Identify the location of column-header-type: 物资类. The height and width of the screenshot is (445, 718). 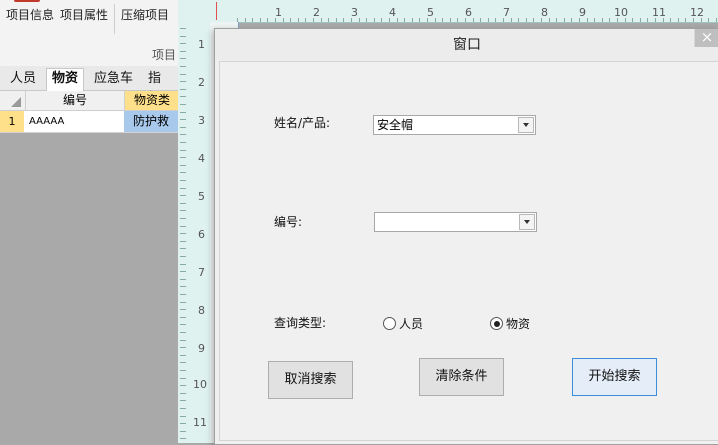
(151, 100).